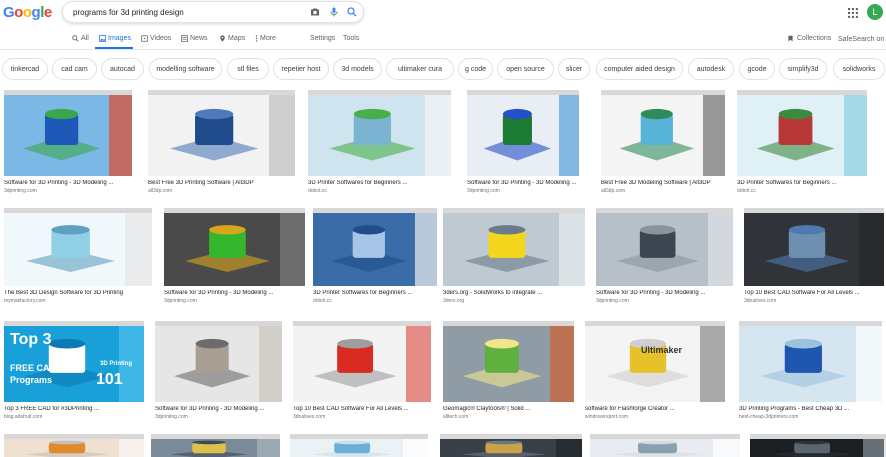 Image resolution: width=886 pixels, height=457 pixels. I want to click on search-input, so click(188, 12).